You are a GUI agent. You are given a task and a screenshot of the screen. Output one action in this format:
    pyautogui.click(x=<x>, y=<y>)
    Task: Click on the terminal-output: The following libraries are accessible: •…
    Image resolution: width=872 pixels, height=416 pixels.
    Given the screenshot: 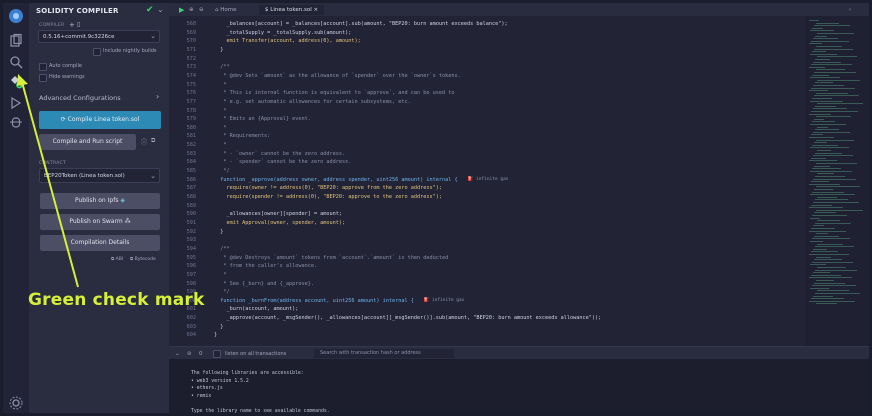 What is the action you would take?
    pyautogui.click(x=519, y=386)
    